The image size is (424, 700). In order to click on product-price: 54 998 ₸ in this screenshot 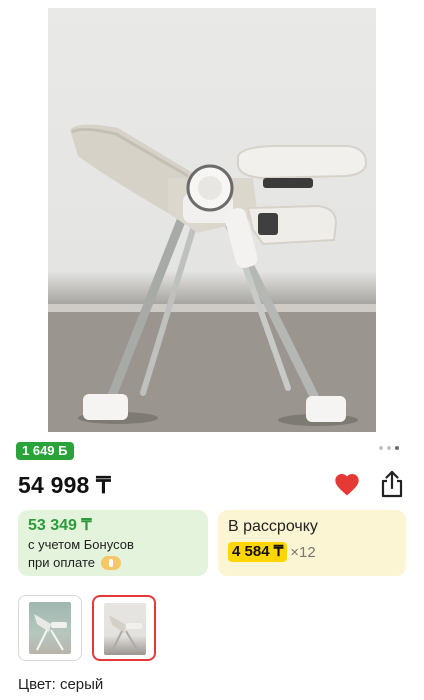, I will do `click(64, 485)`.